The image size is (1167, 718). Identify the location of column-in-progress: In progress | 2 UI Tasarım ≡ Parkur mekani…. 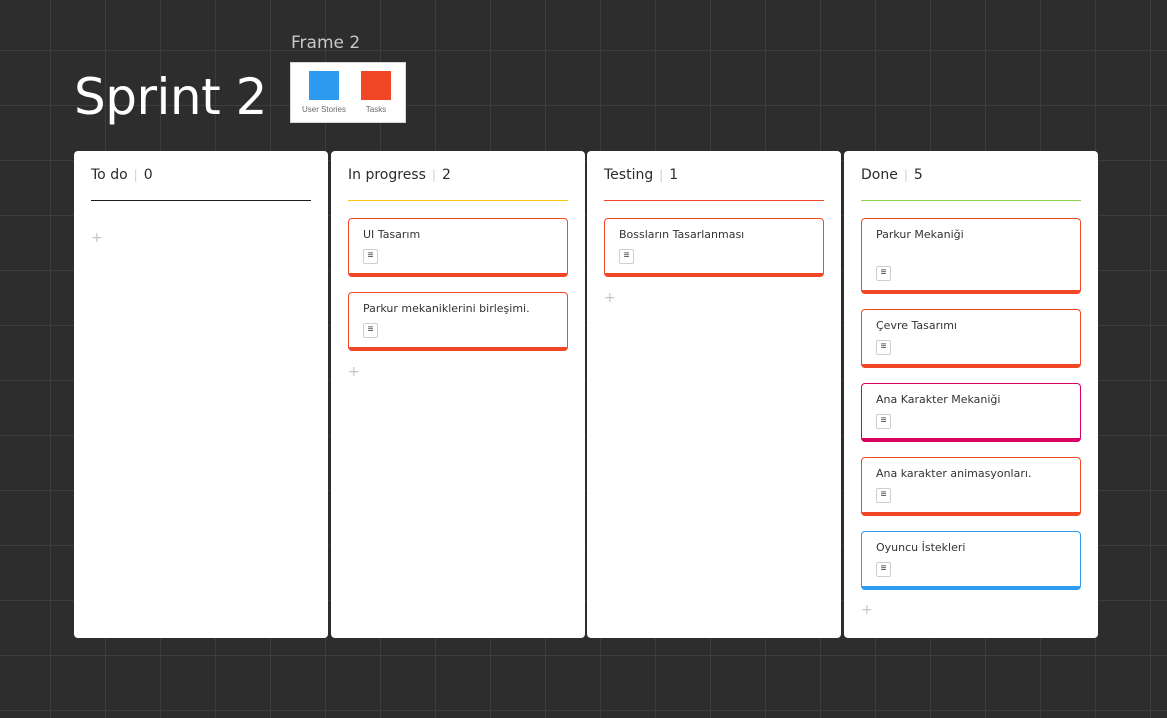
(458, 394).